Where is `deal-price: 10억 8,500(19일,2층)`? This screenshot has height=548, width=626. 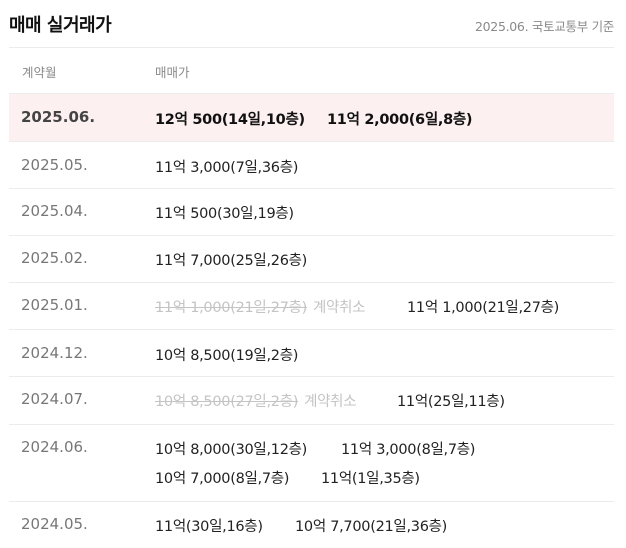 deal-price: 10억 8,500(19일,2층) is located at coordinates (227, 356).